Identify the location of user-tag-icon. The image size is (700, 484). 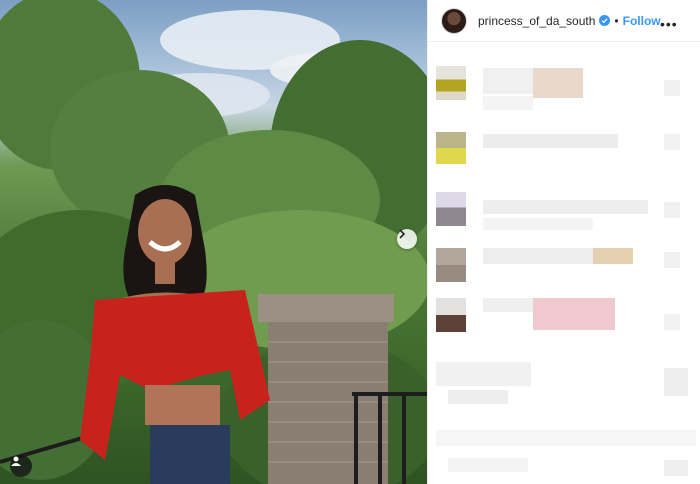
(16, 461).